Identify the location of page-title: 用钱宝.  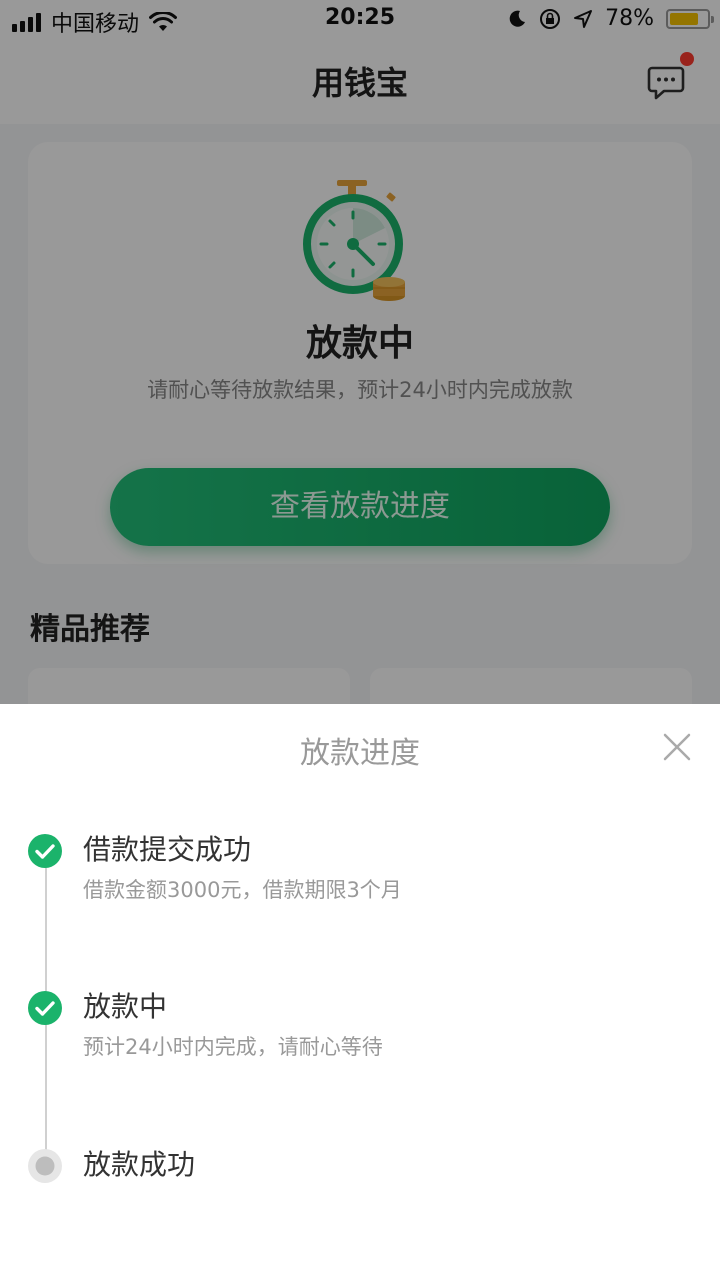
(359, 83).